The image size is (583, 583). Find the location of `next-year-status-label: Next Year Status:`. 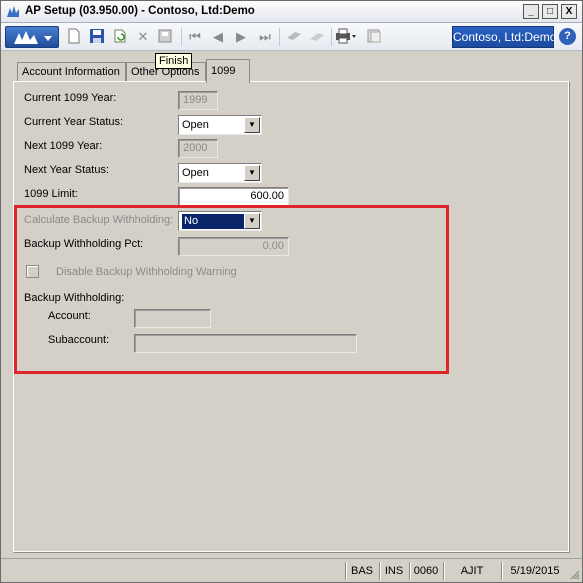

next-year-status-label: Next Year Status: is located at coordinates (66, 170).